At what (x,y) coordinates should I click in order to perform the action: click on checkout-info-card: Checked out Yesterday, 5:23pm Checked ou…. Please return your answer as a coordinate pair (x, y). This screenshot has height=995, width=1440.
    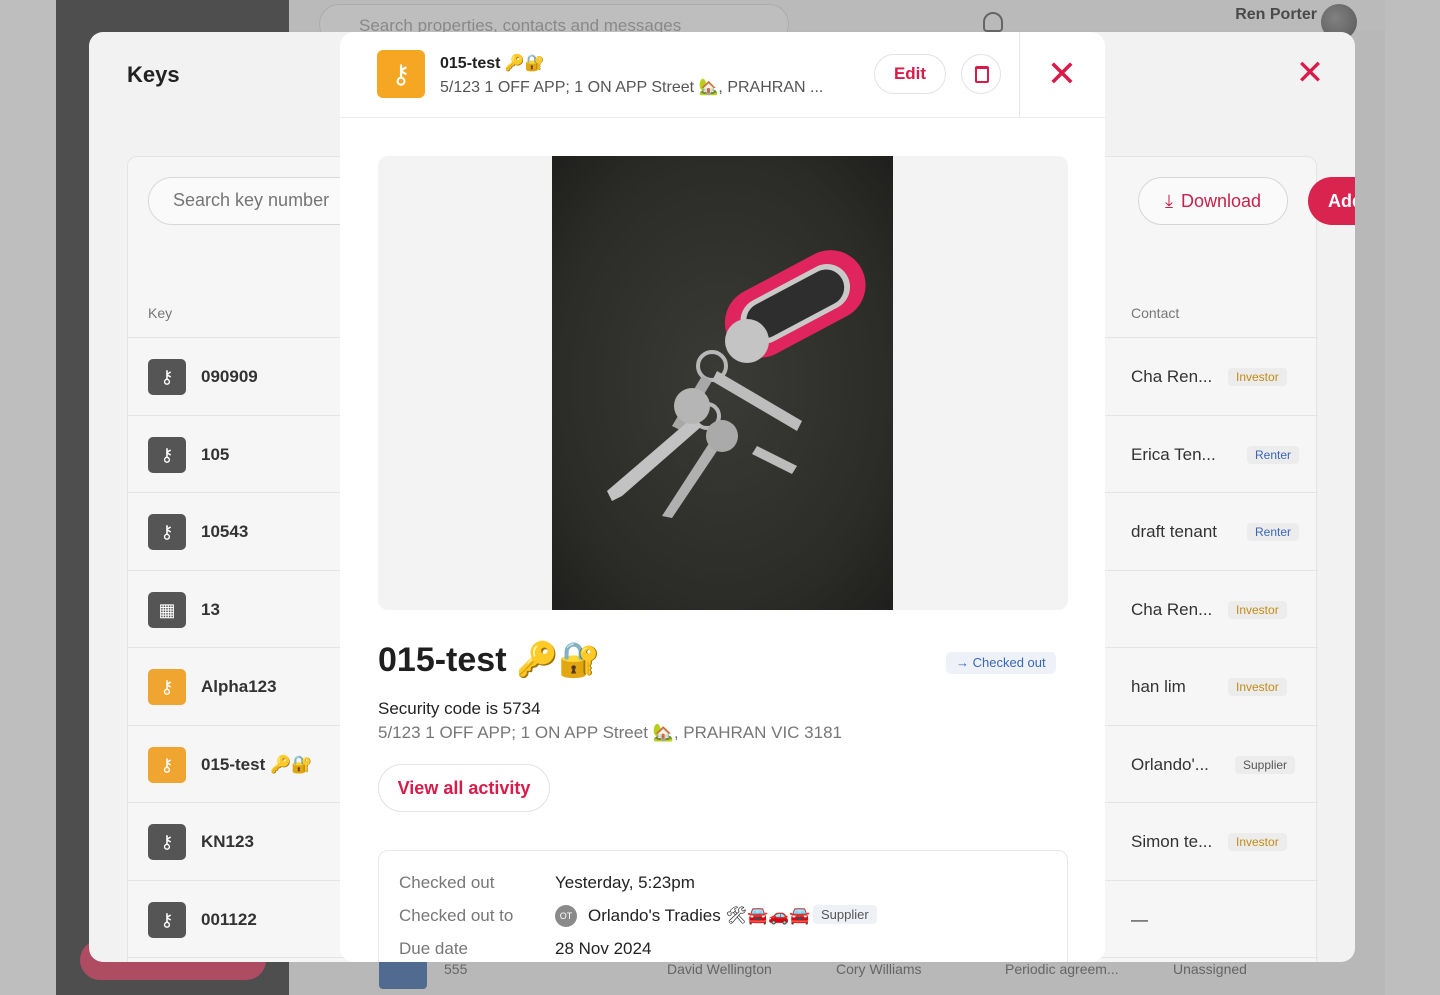
    Looking at the image, I should click on (723, 906).